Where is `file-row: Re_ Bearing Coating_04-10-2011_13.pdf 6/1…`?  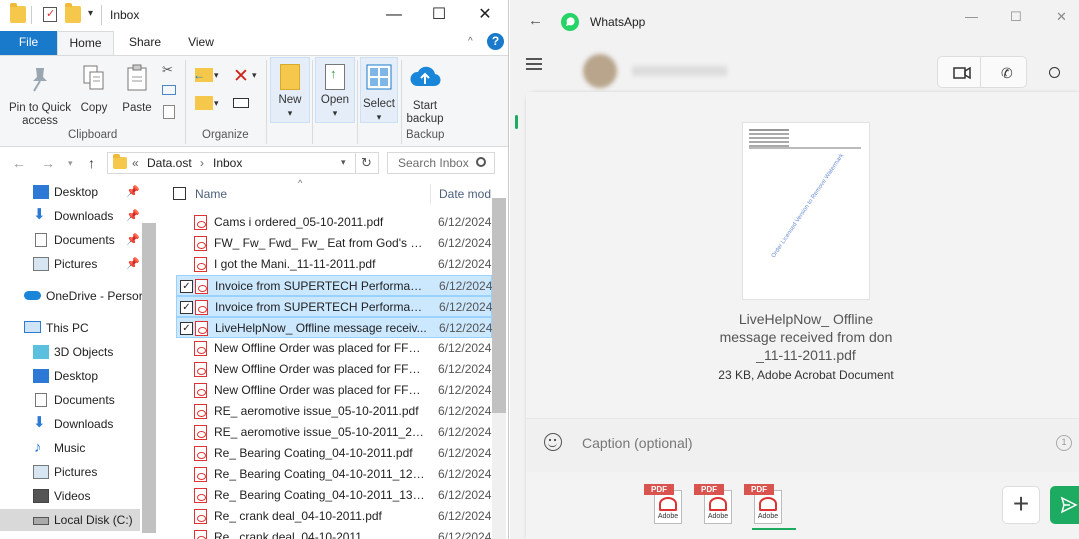 file-row: Re_ Bearing Coating_04-10-2011_13.pdf 6/1… is located at coordinates (334, 495).